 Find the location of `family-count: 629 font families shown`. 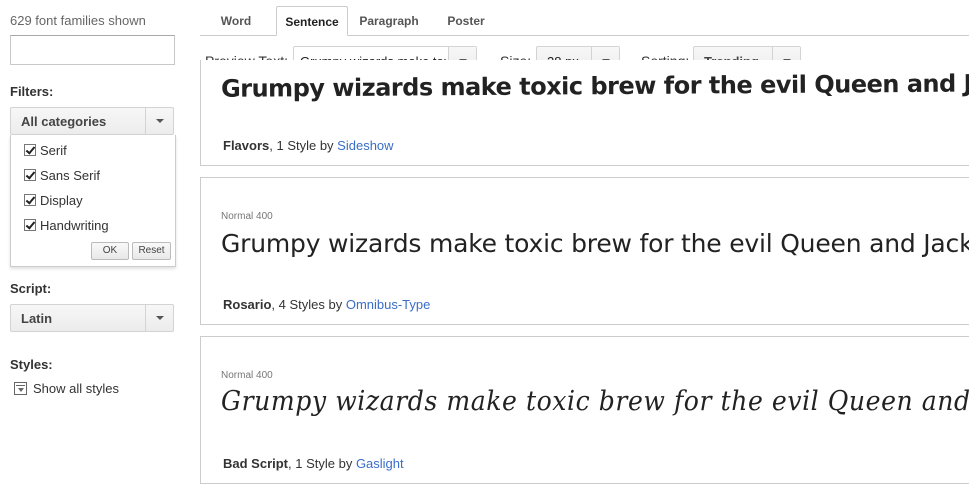

family-count: 629 font families shown is located at coordinates (78, 20).